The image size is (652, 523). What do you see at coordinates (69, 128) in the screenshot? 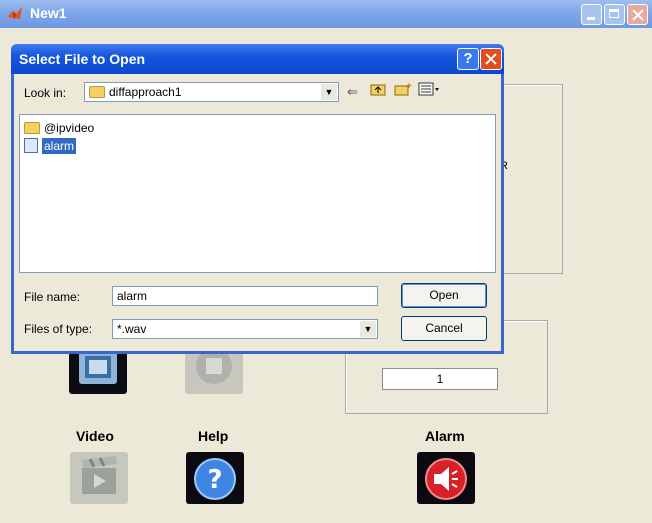
I see `file-name: @ipvideo` at bounding box center [69, 128].